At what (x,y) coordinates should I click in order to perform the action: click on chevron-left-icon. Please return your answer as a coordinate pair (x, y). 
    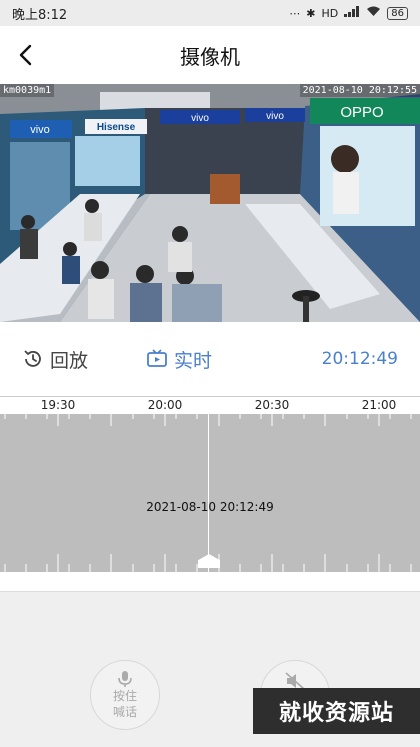
    Looking at the image, I should click on (25, 55).